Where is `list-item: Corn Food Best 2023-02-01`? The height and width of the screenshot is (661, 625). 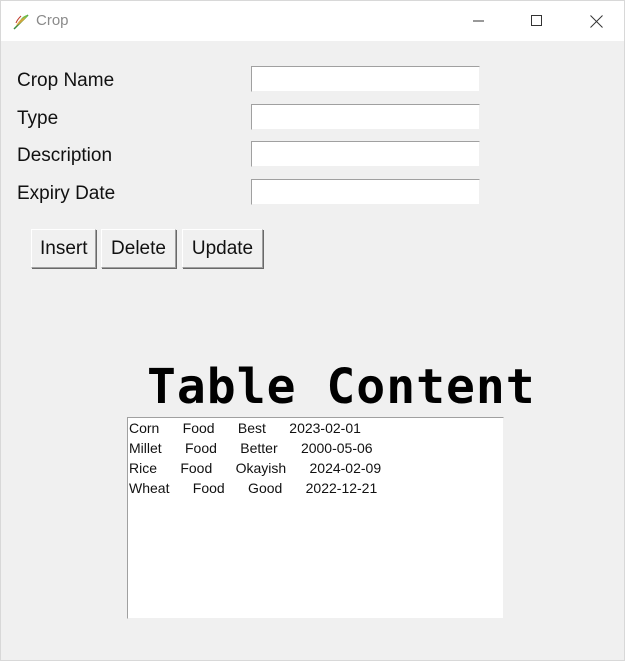 list-item: Corn Food Best 2023-02-01 is located at coordinates (245, 430).